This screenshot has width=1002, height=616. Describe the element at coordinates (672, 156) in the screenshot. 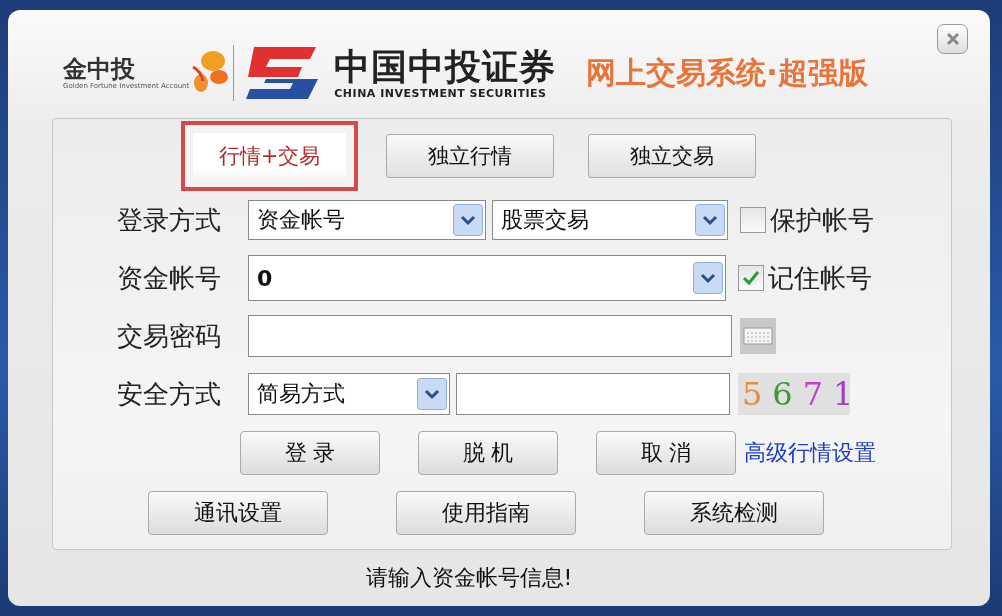

I see `mode-tab: 独立交易` at that location.